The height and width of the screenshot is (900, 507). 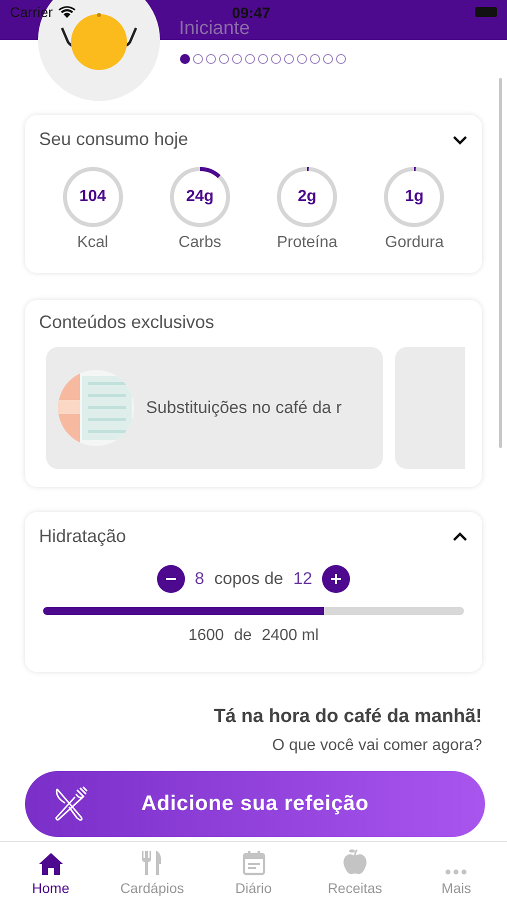 What do you see at coordinates (414, 197) in the screenshot?
I see `nutrient-value: 1g` at bounding box center [414, 197].